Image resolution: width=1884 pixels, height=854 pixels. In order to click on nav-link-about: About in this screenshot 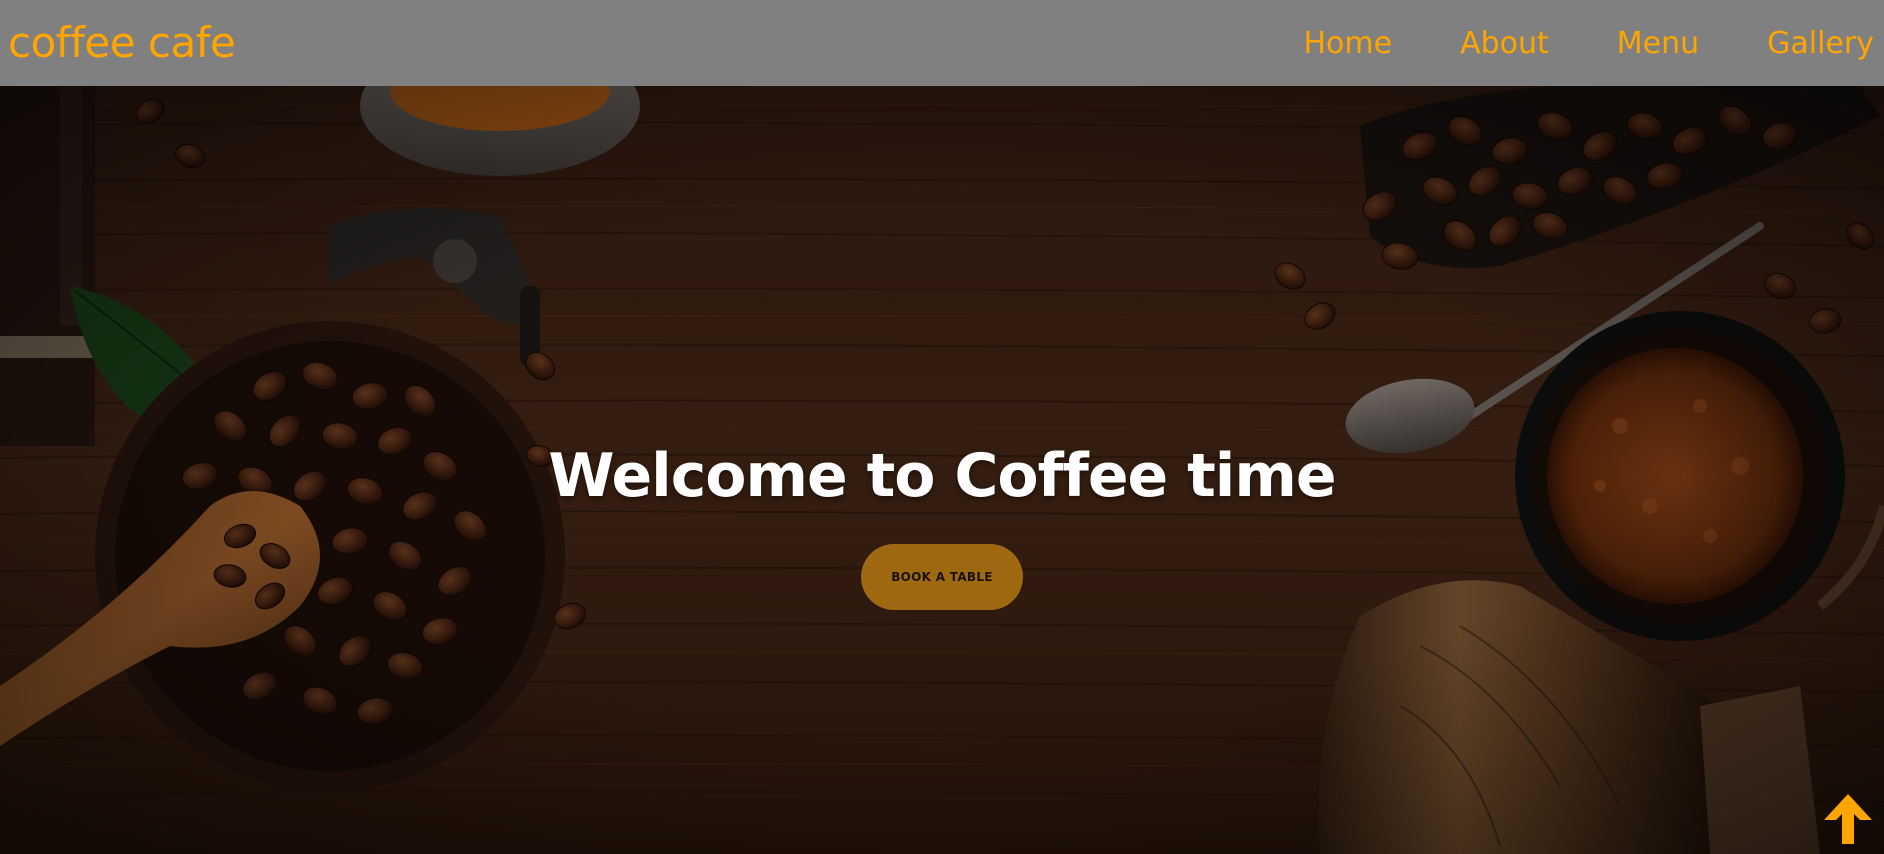, I will do `click(1504, 43)`.